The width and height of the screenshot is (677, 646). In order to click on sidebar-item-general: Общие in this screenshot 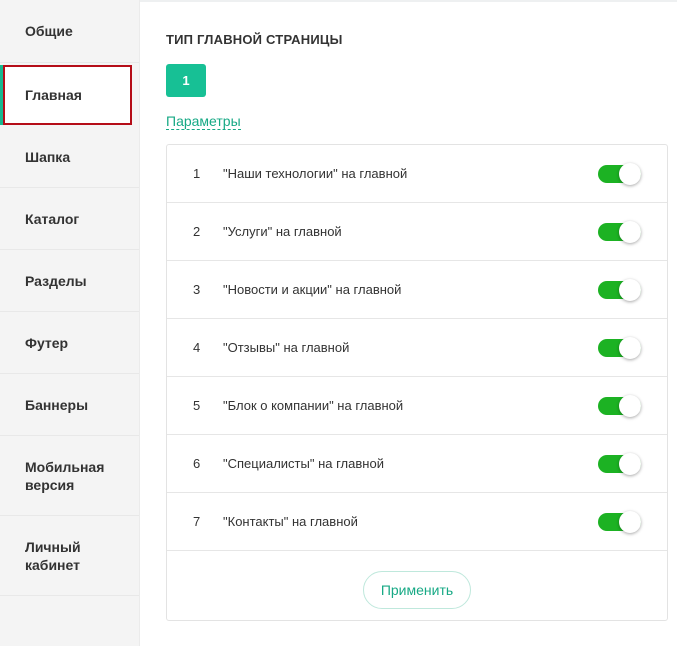, I will do `click(69, 31)`.